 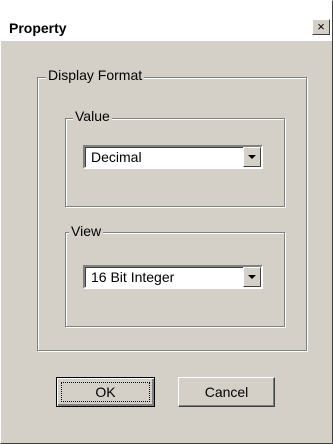 I want to click on cancel-button: Cancel, so click(x=226, y=392).